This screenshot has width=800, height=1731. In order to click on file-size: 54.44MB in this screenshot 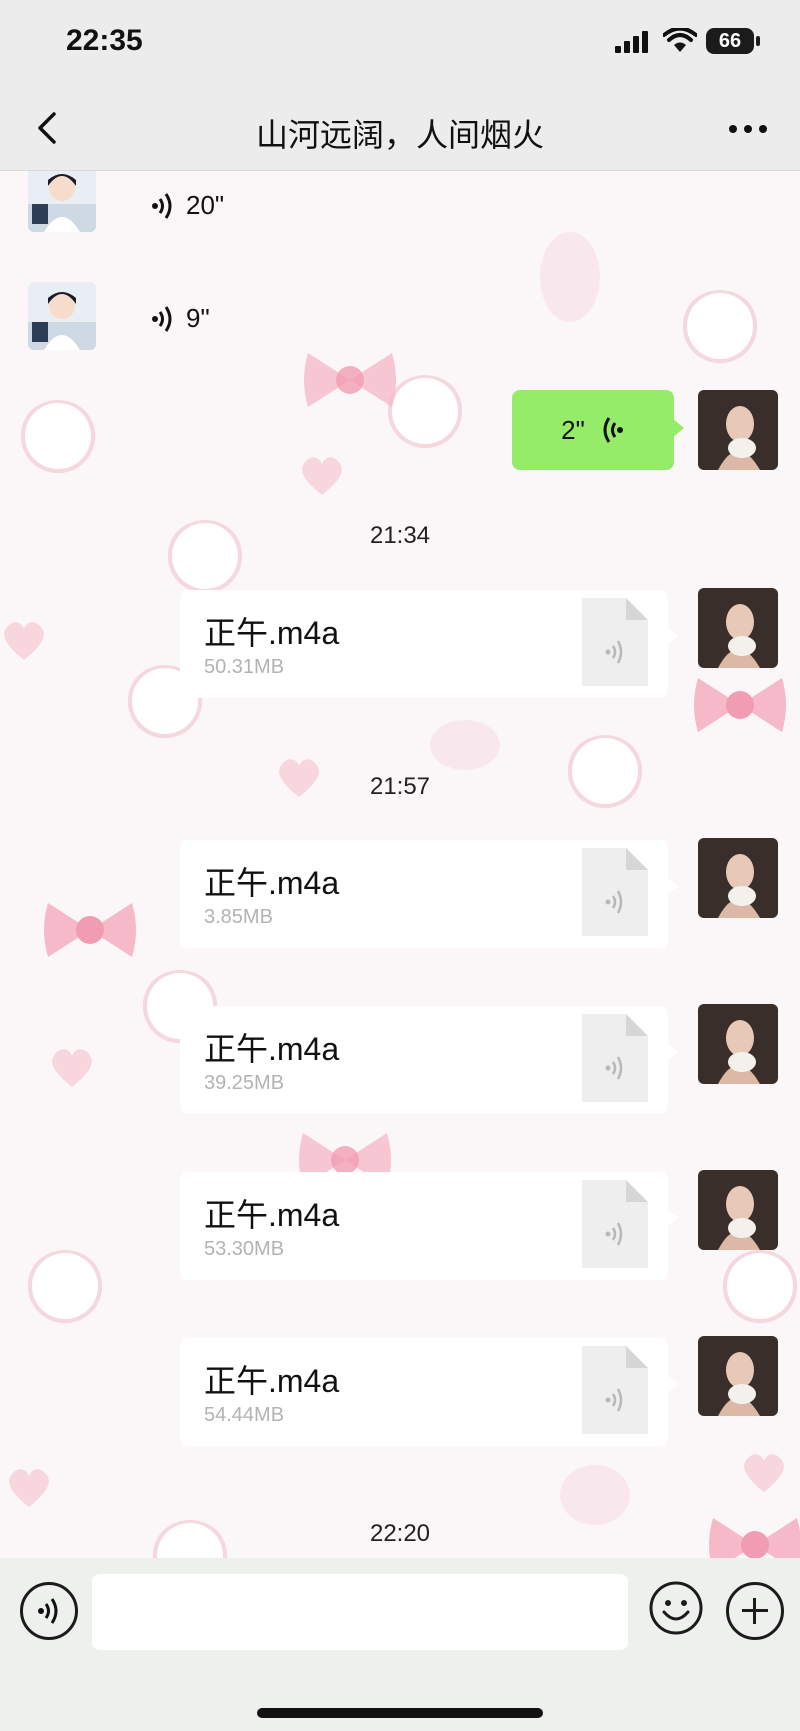, I will do `click(244, 1415)`.